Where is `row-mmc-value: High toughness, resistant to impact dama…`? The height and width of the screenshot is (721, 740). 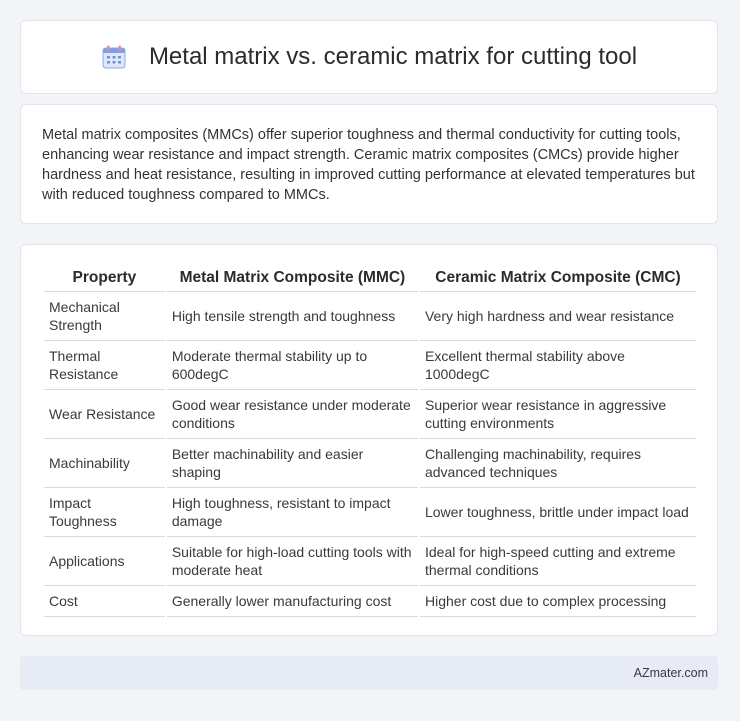
row-mmc-value: High toughness, resistant to impact dama… is located at coordinates (292, 512).